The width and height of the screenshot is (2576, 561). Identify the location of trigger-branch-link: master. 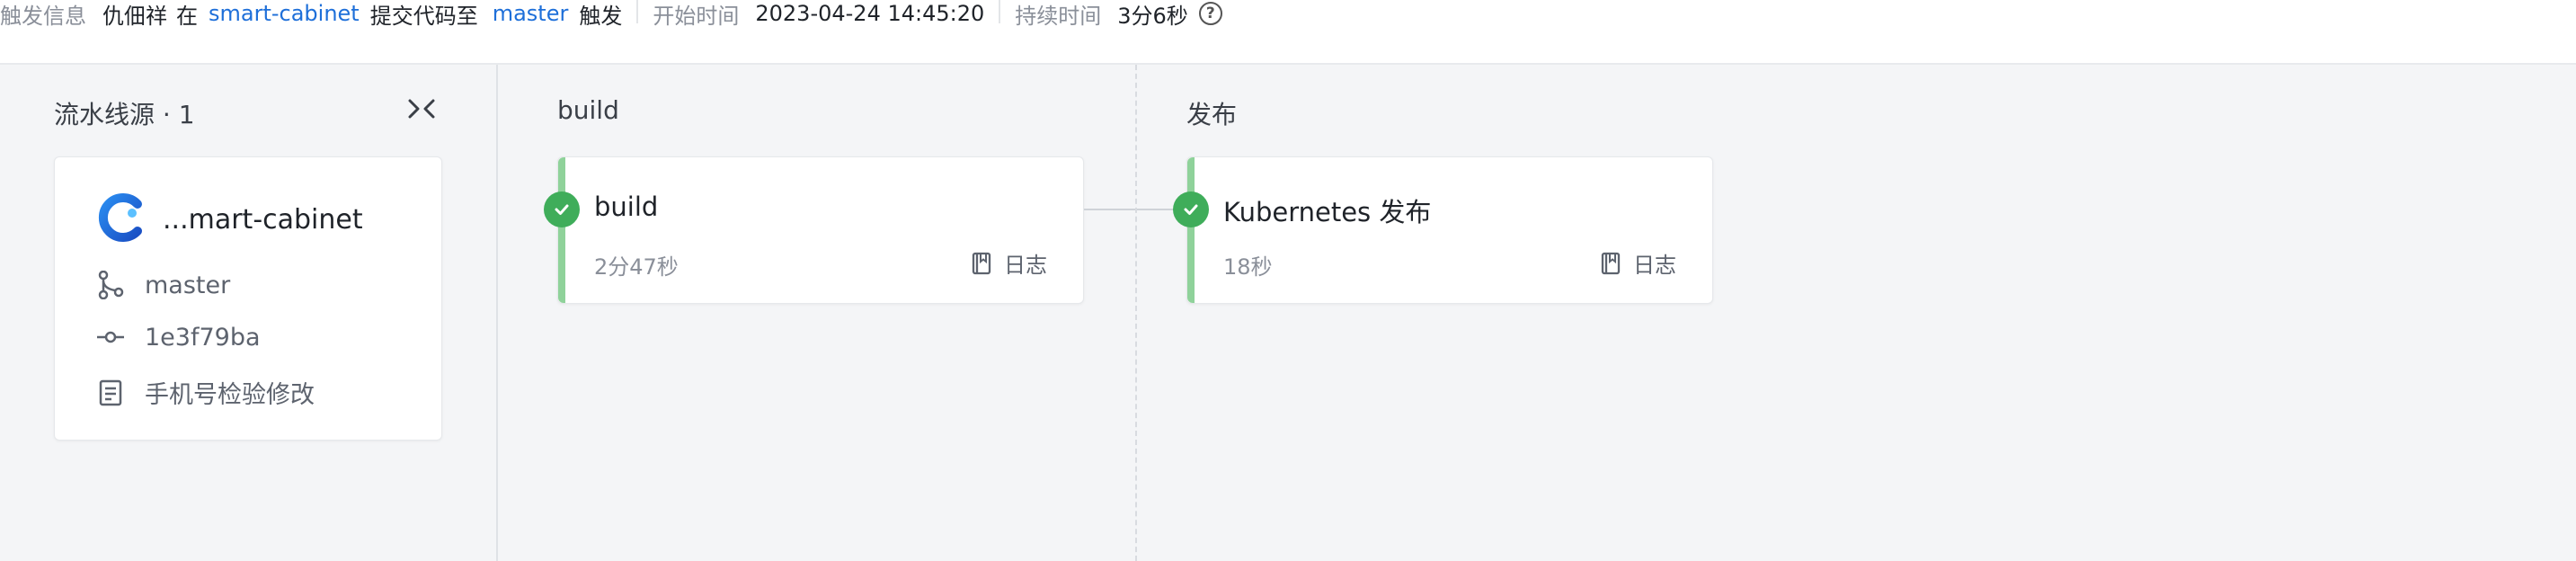
(531, 13).